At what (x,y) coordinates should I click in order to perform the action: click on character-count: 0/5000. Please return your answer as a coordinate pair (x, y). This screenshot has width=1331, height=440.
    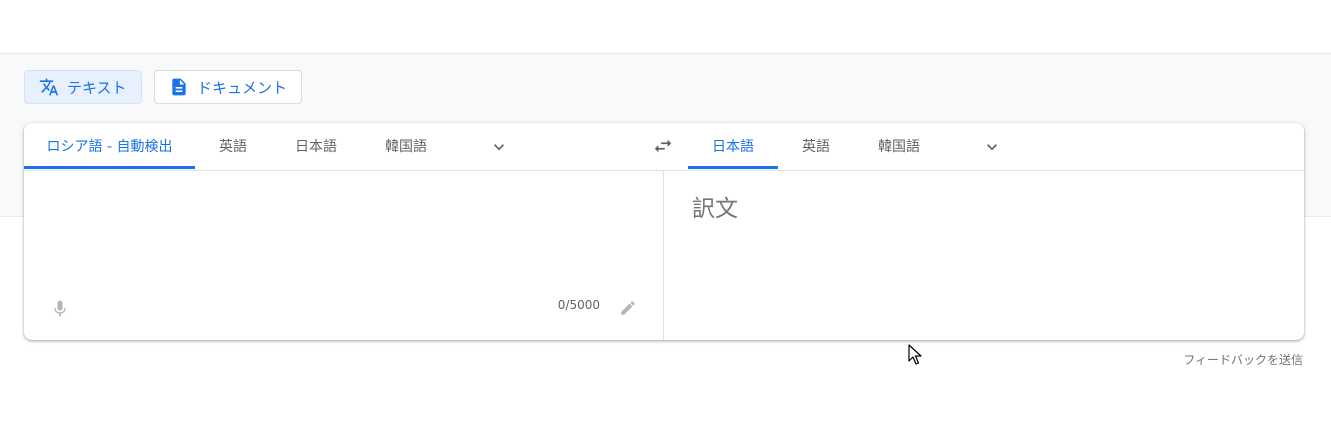
    Looking at the image, I should click on (578, 305).